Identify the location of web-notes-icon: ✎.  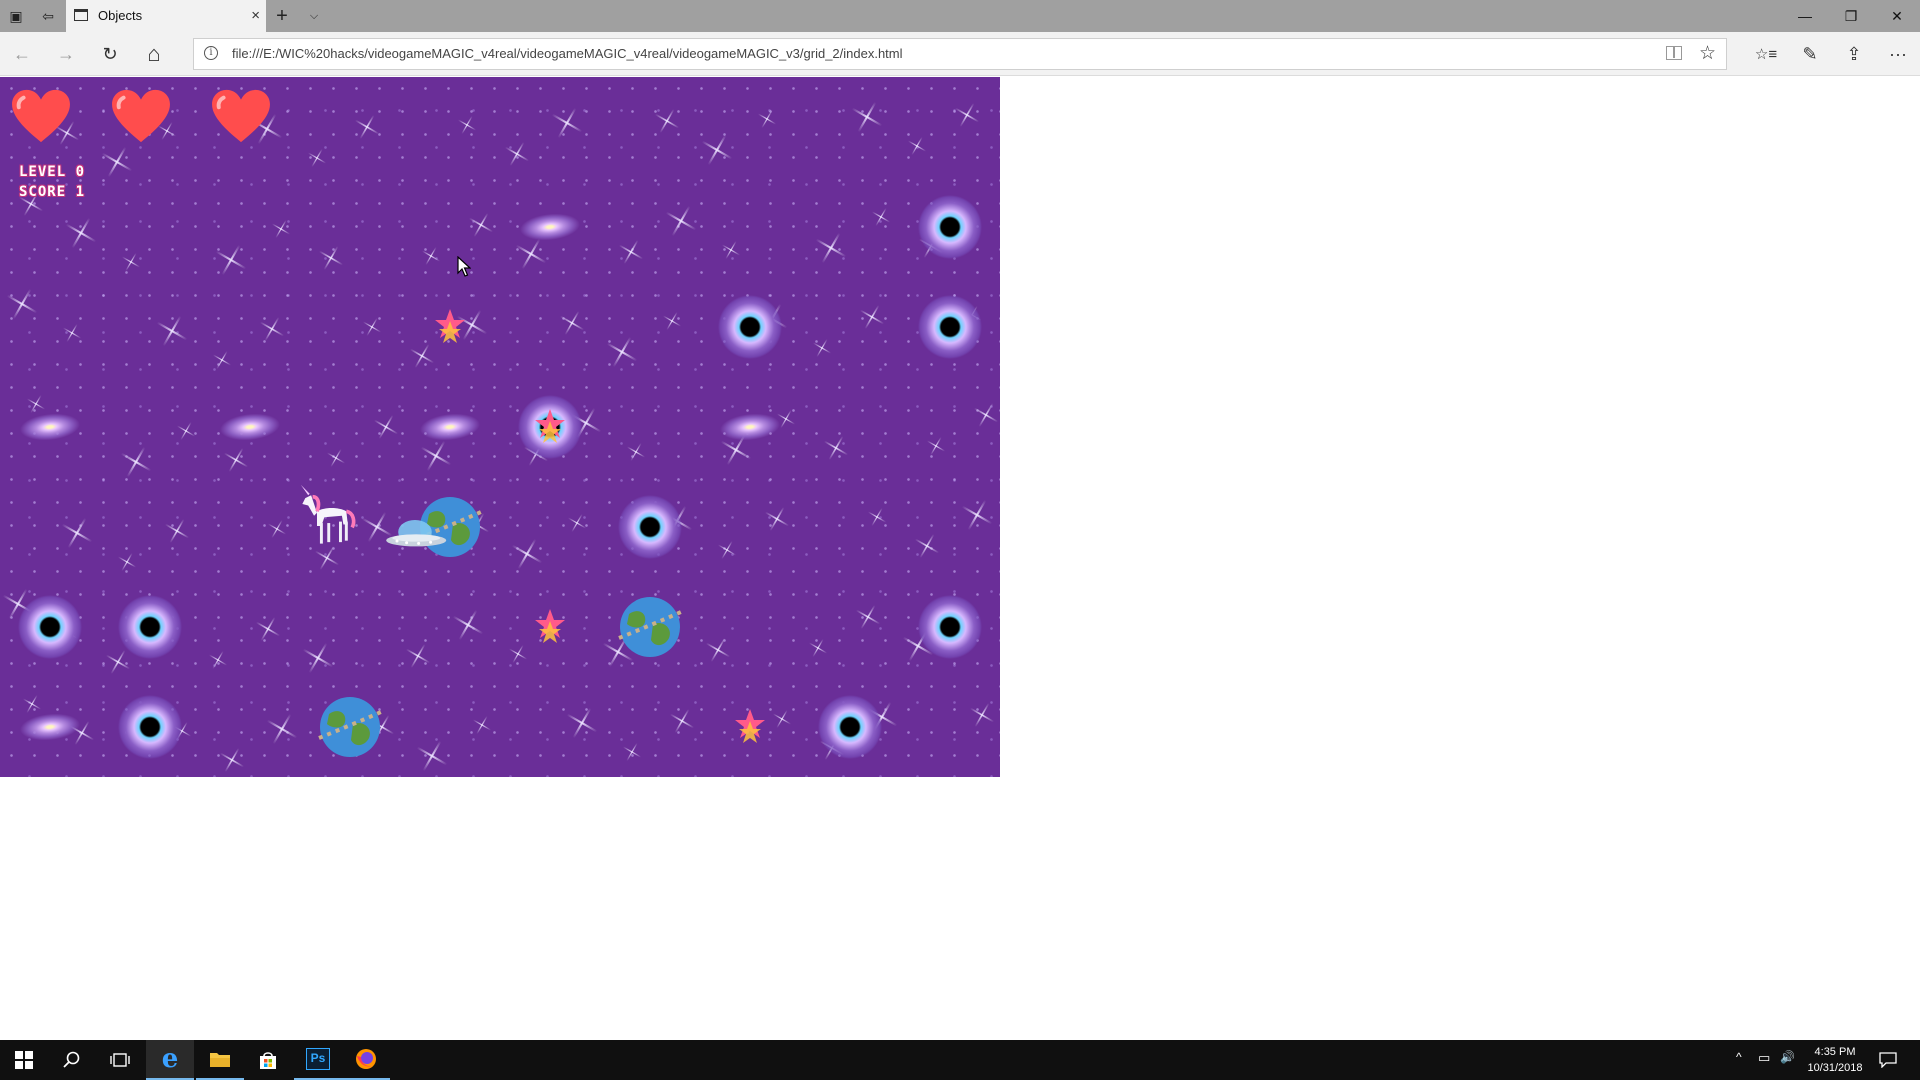
(1810, 54).